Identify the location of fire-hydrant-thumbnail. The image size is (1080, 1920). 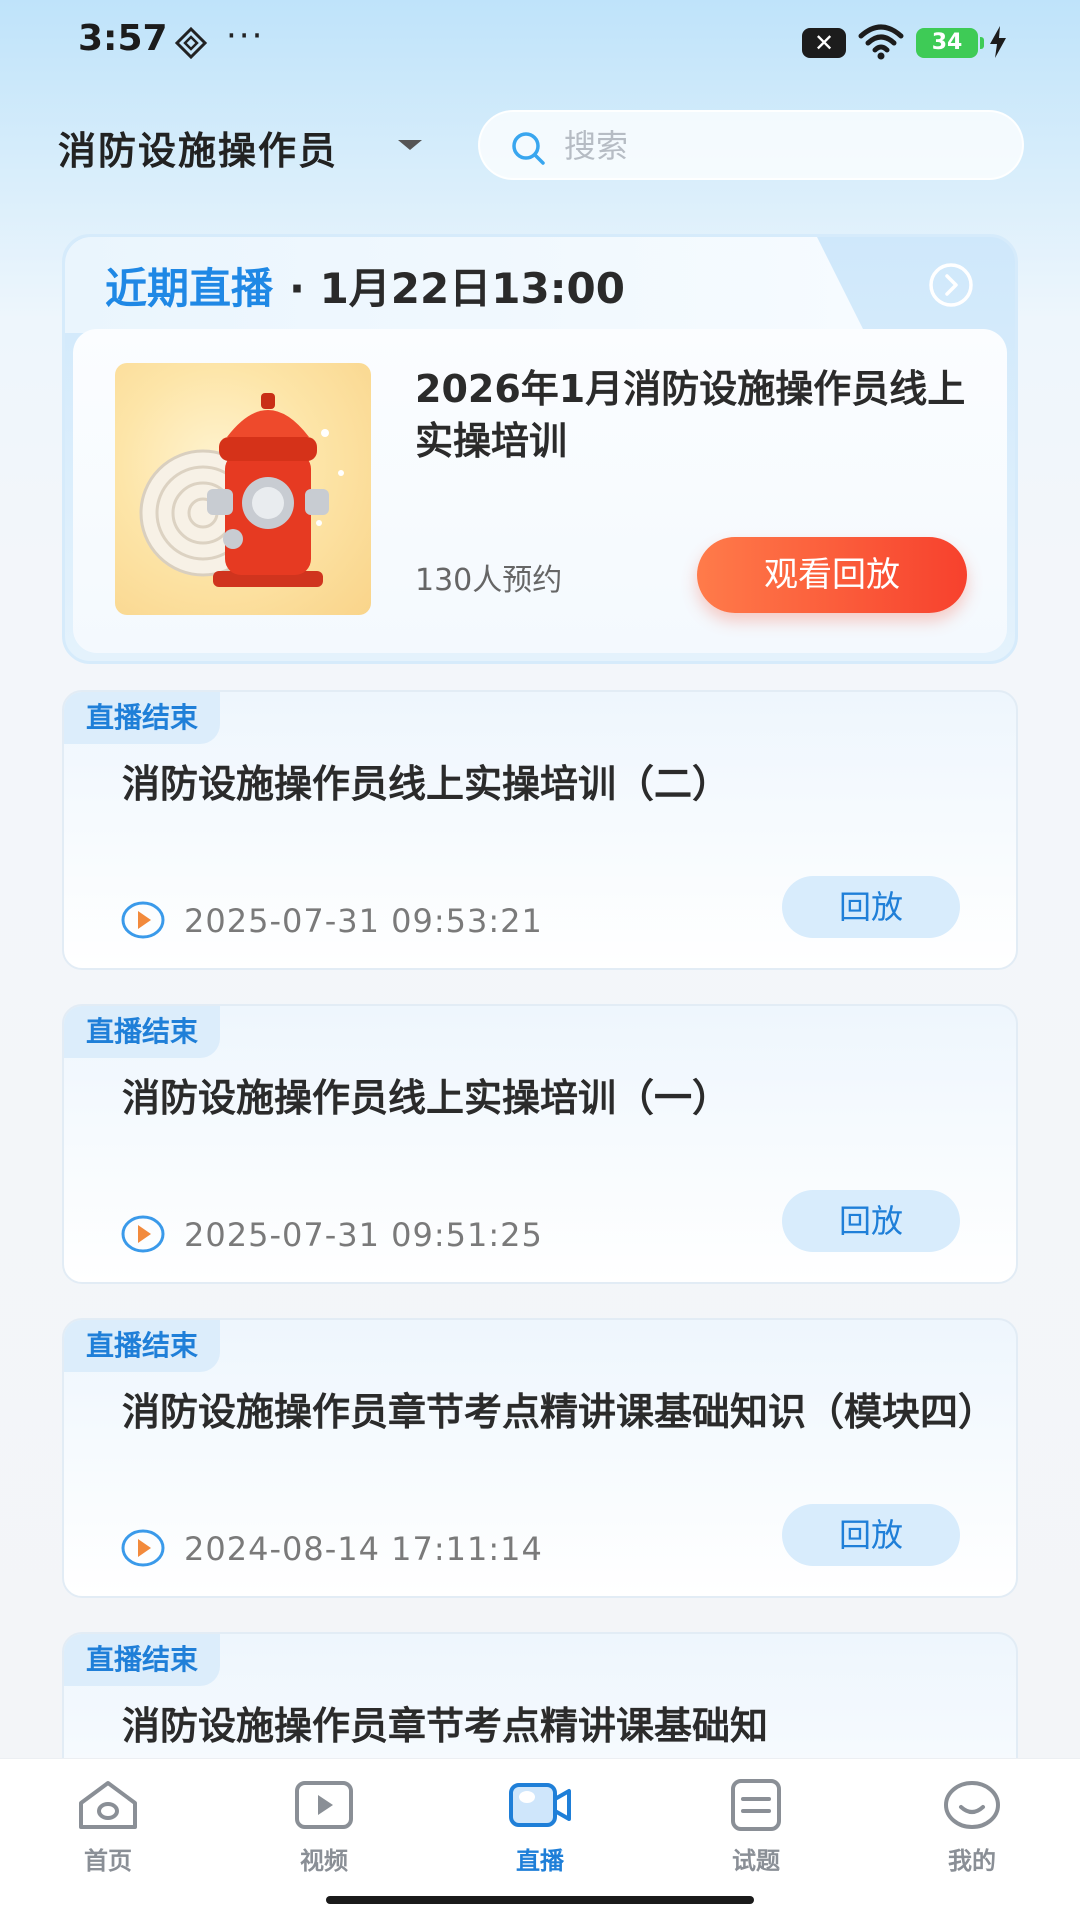
(243, 489).